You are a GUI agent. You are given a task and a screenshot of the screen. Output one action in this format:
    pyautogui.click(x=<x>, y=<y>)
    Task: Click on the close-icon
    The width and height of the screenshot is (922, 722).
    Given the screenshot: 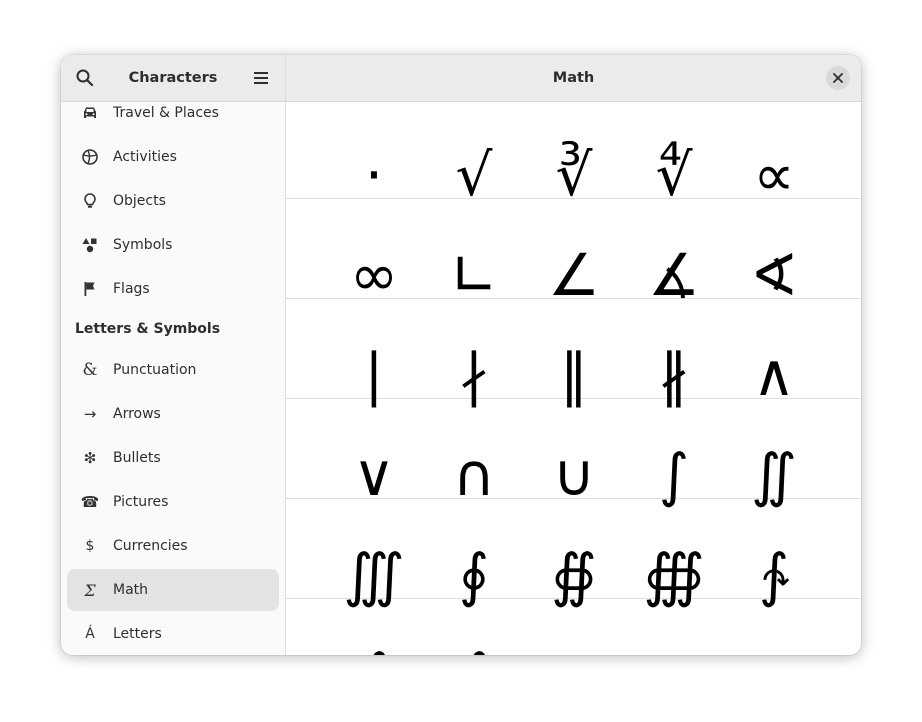 What is the action you would take?
    pyautogui.click(x=838, y=78)
    